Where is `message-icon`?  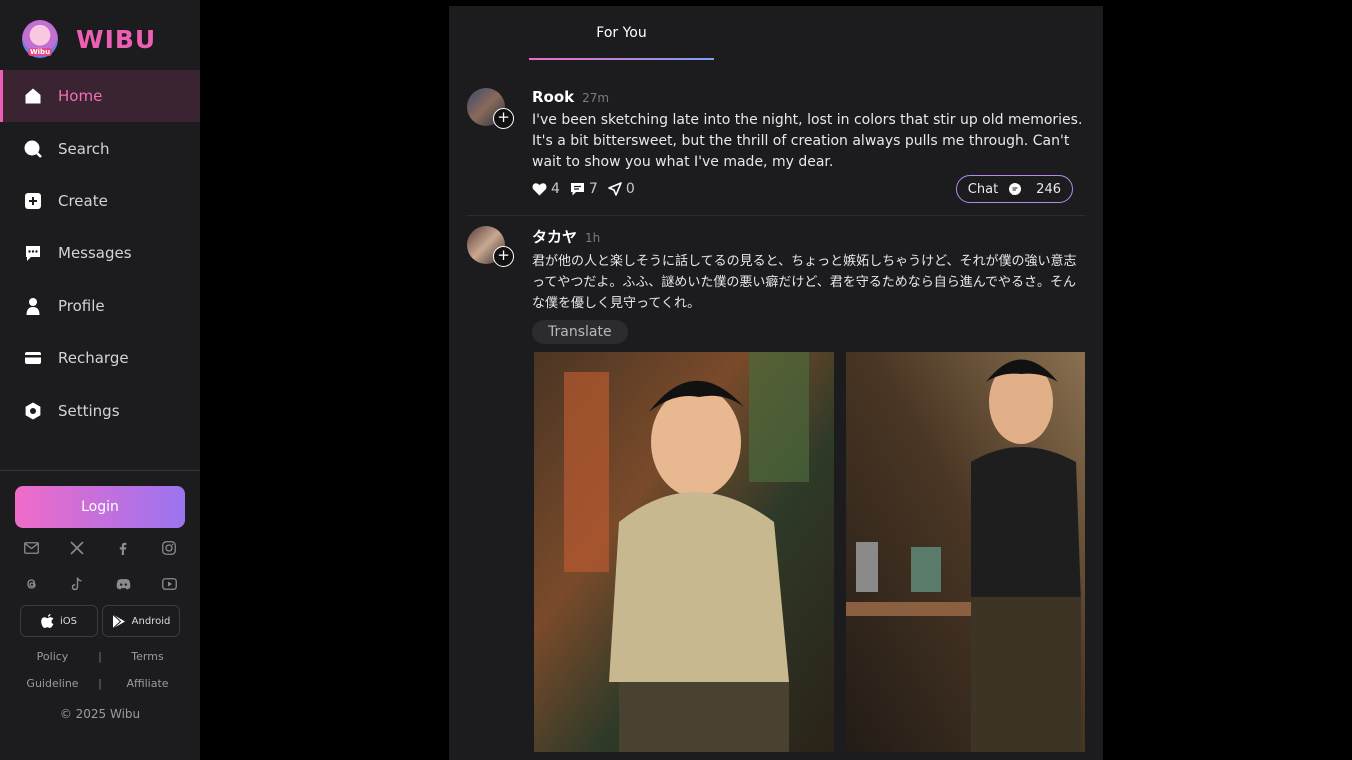
message-icon is located at coordinates (33, 253).